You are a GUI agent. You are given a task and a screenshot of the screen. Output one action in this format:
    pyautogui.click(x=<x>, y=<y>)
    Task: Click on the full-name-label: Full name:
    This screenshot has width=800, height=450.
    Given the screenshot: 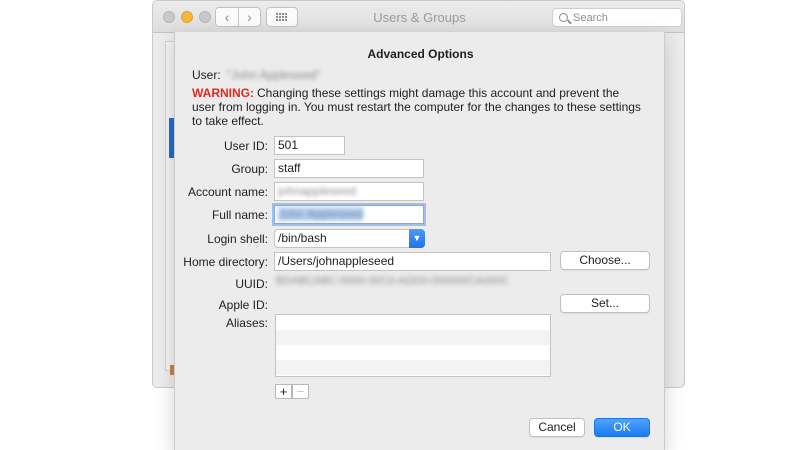 What is the action you would take?
    pyautogui.click(x=239, y=215)
    